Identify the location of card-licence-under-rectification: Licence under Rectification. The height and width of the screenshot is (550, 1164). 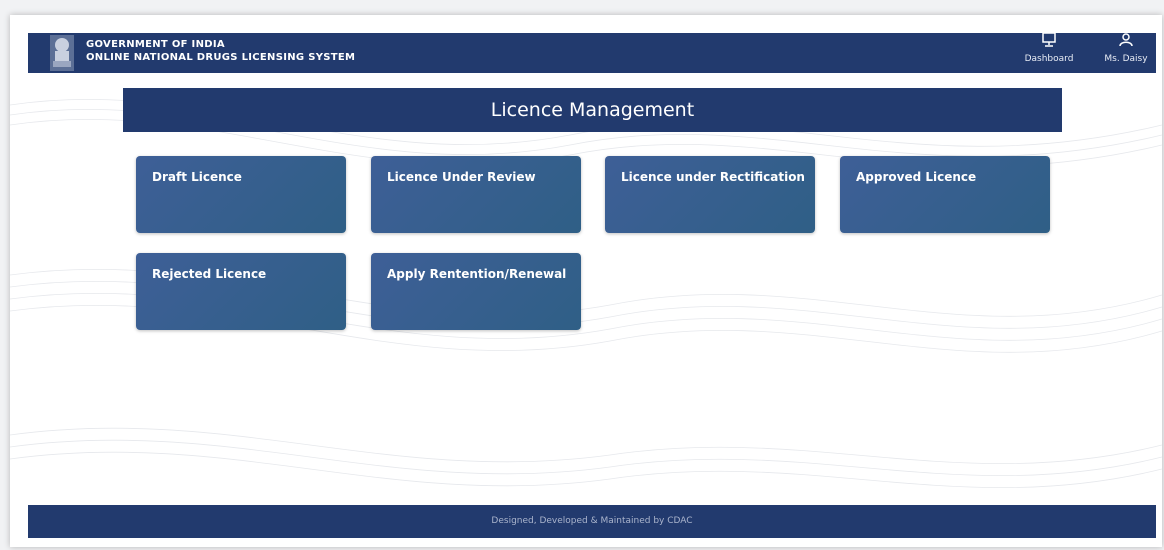
(710, 194).